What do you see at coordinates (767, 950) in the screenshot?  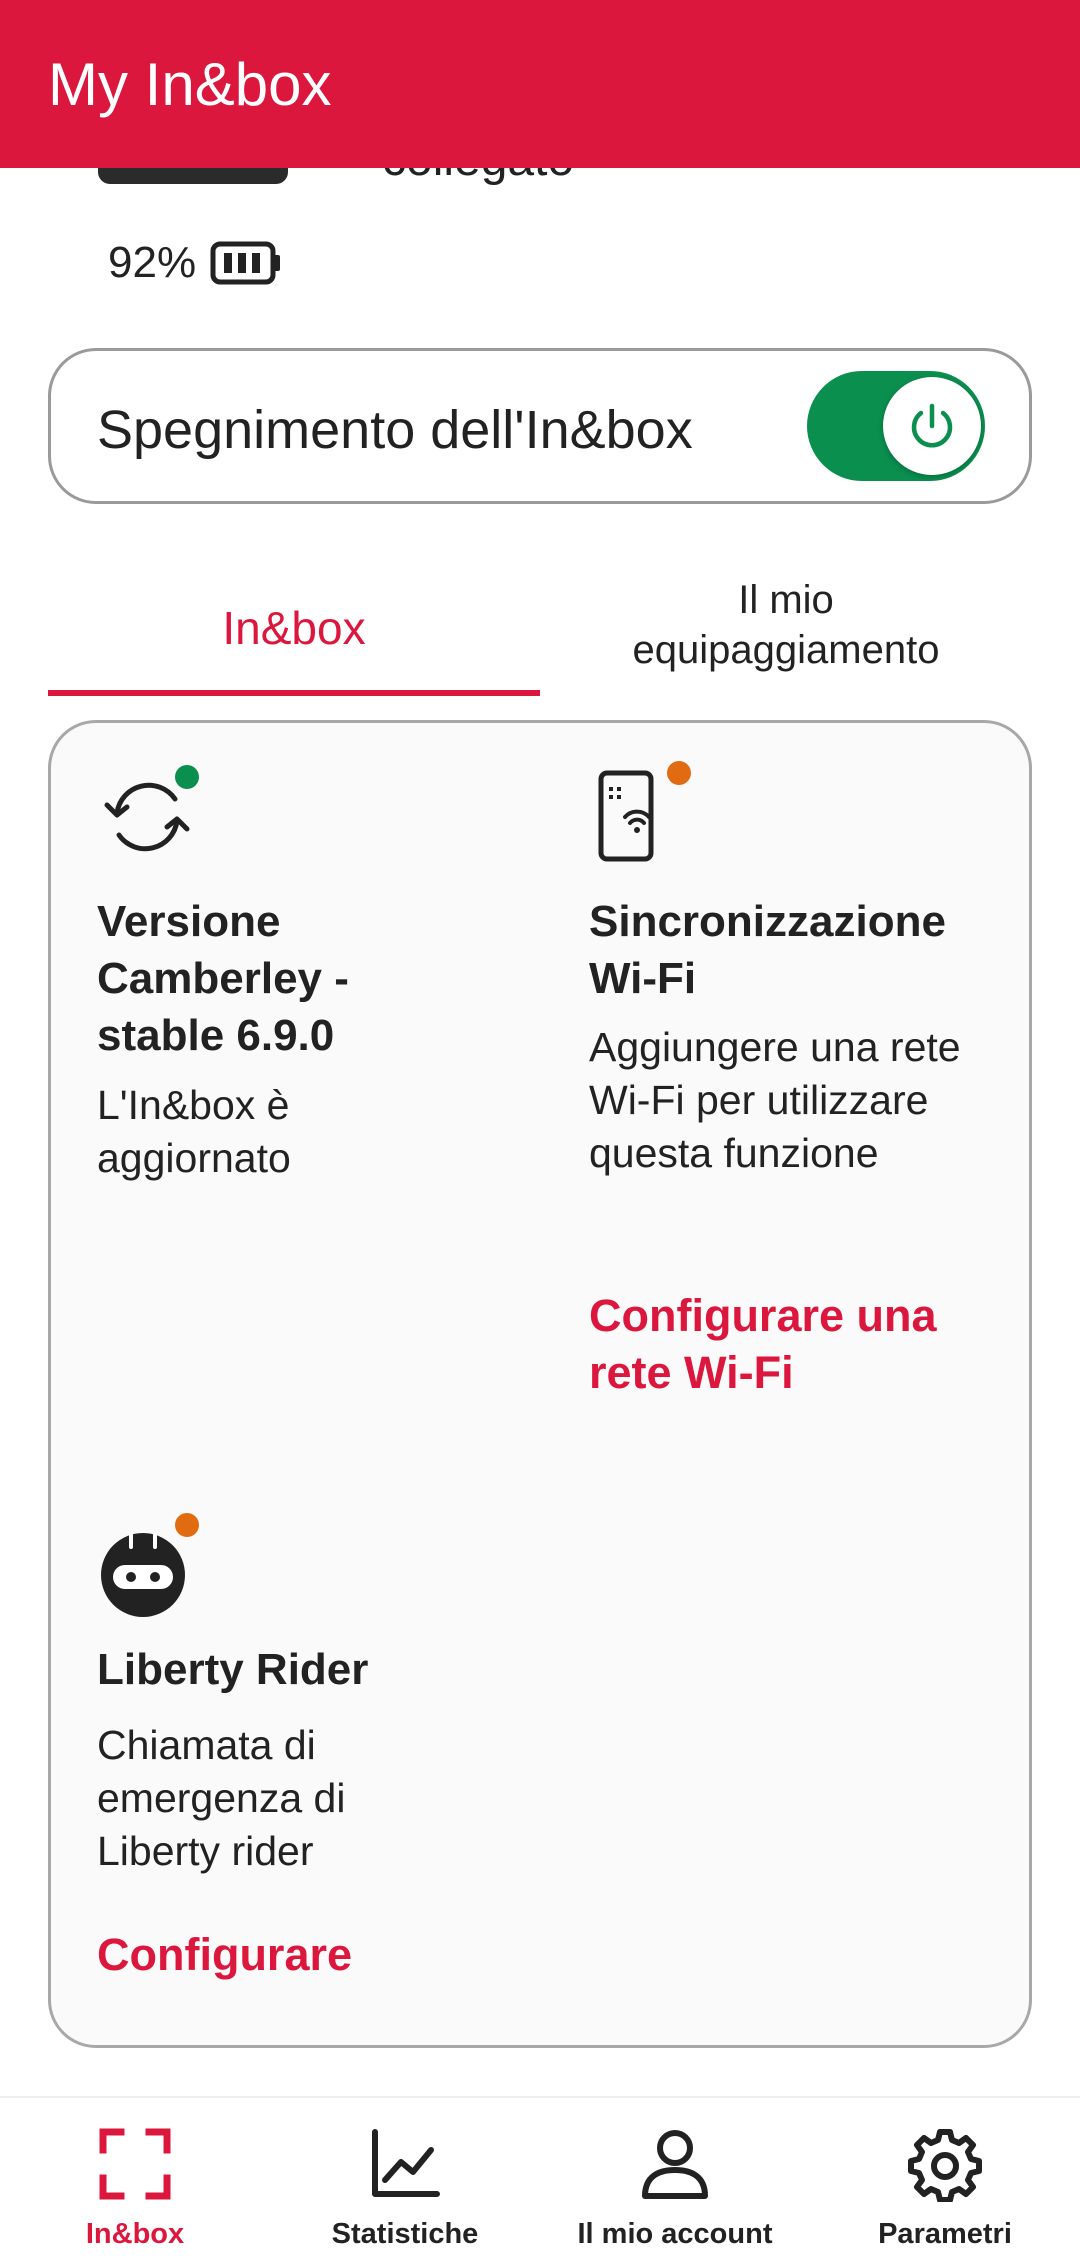 I see `wifi-sync-title: Sincronizzazione Wi-Fi` at bounding box center [767, 950].